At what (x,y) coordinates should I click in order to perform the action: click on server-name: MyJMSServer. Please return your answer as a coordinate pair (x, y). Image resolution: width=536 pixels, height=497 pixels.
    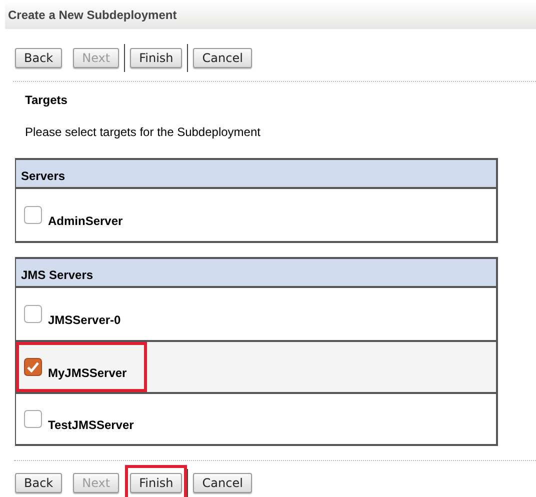
    Looking at the image, I should click on (87, 373).